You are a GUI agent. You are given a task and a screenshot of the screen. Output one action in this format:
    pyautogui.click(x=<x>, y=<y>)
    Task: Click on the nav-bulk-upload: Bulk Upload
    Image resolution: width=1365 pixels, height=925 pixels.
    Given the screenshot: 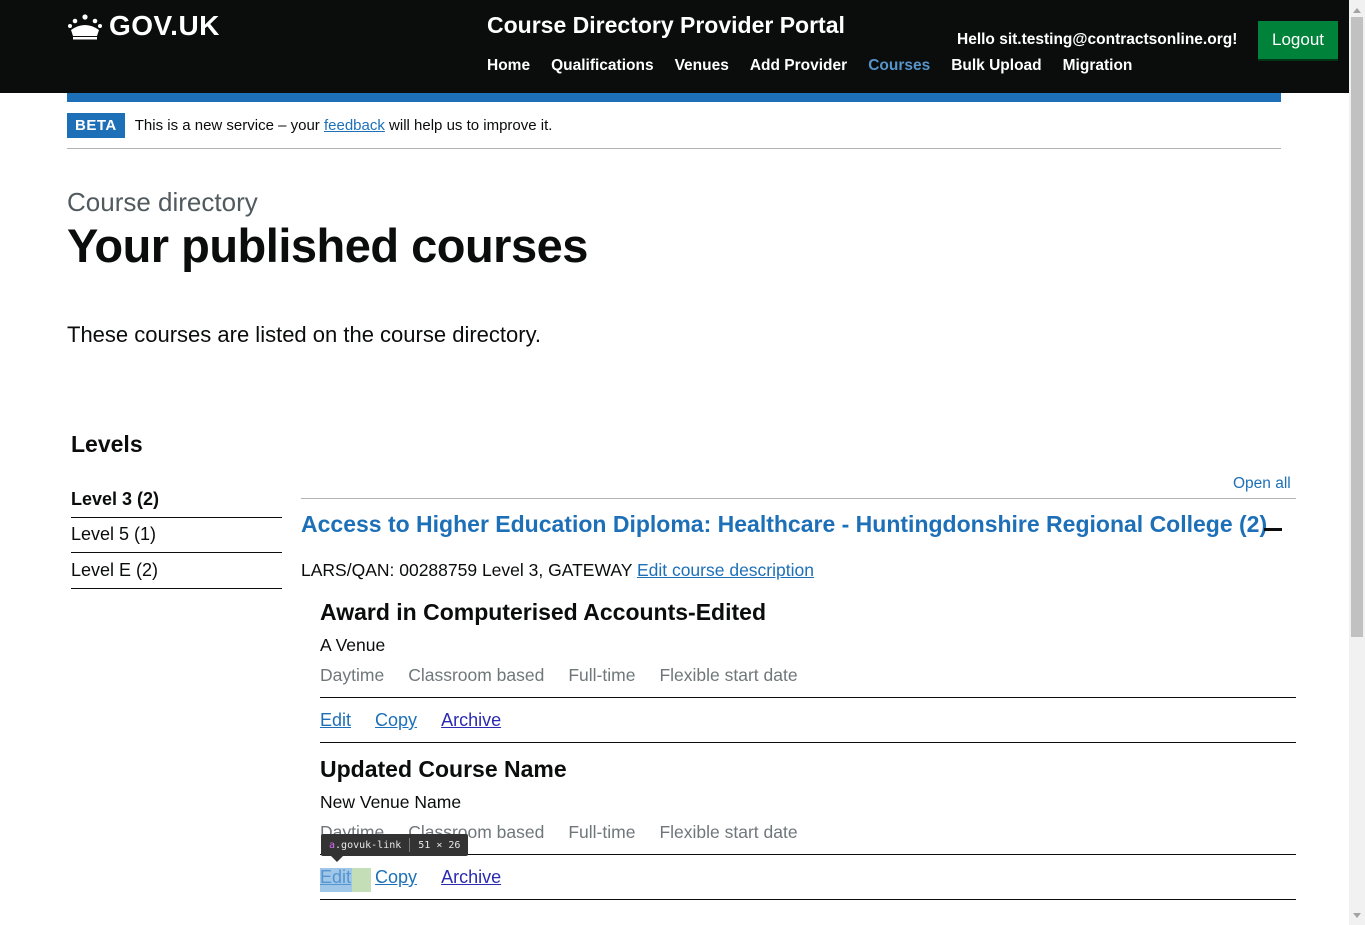 What is the action you would take?
    pyautogui.click(x=996, y=66)
    